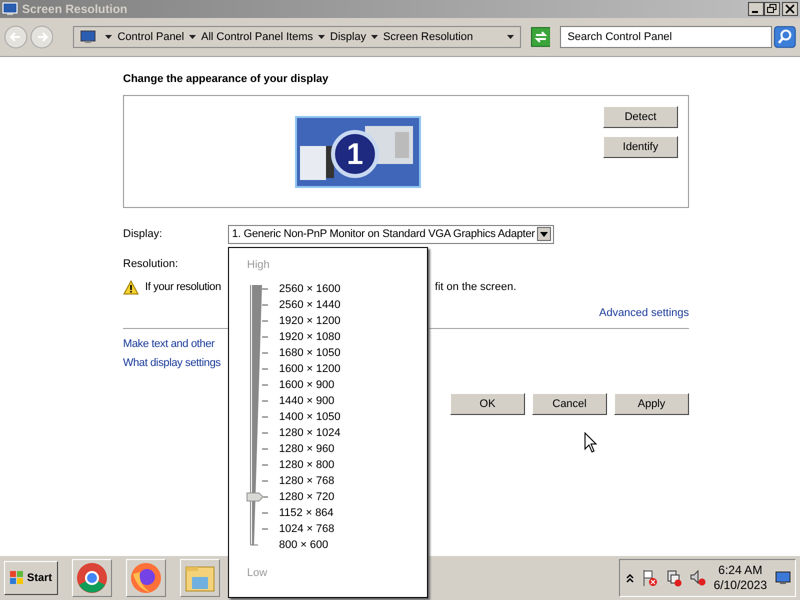 The width and height of the screenshot is (800, 600). What do you see at coordinates (309, 305) in the screenshot?
I see `resolution-option: 2560 × 1440` at bounding box center [309, 305].